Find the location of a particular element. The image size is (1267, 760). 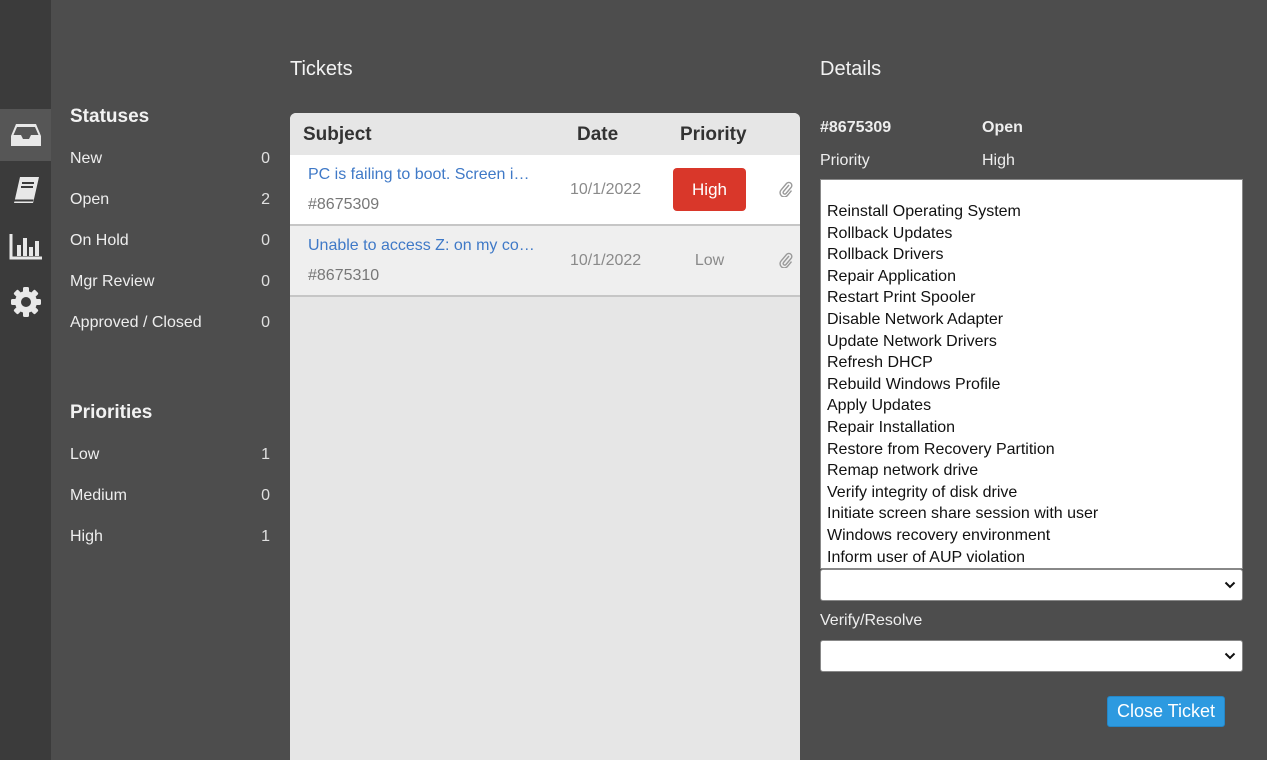

column-header-subject: Subject is located at coordinates (337, 135).